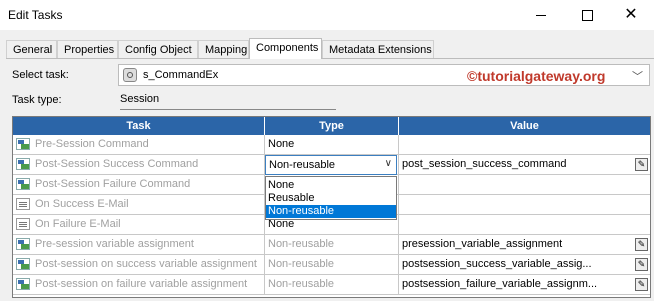  I want to click on chevron-down-icon: ﹀, so click(637, 76).